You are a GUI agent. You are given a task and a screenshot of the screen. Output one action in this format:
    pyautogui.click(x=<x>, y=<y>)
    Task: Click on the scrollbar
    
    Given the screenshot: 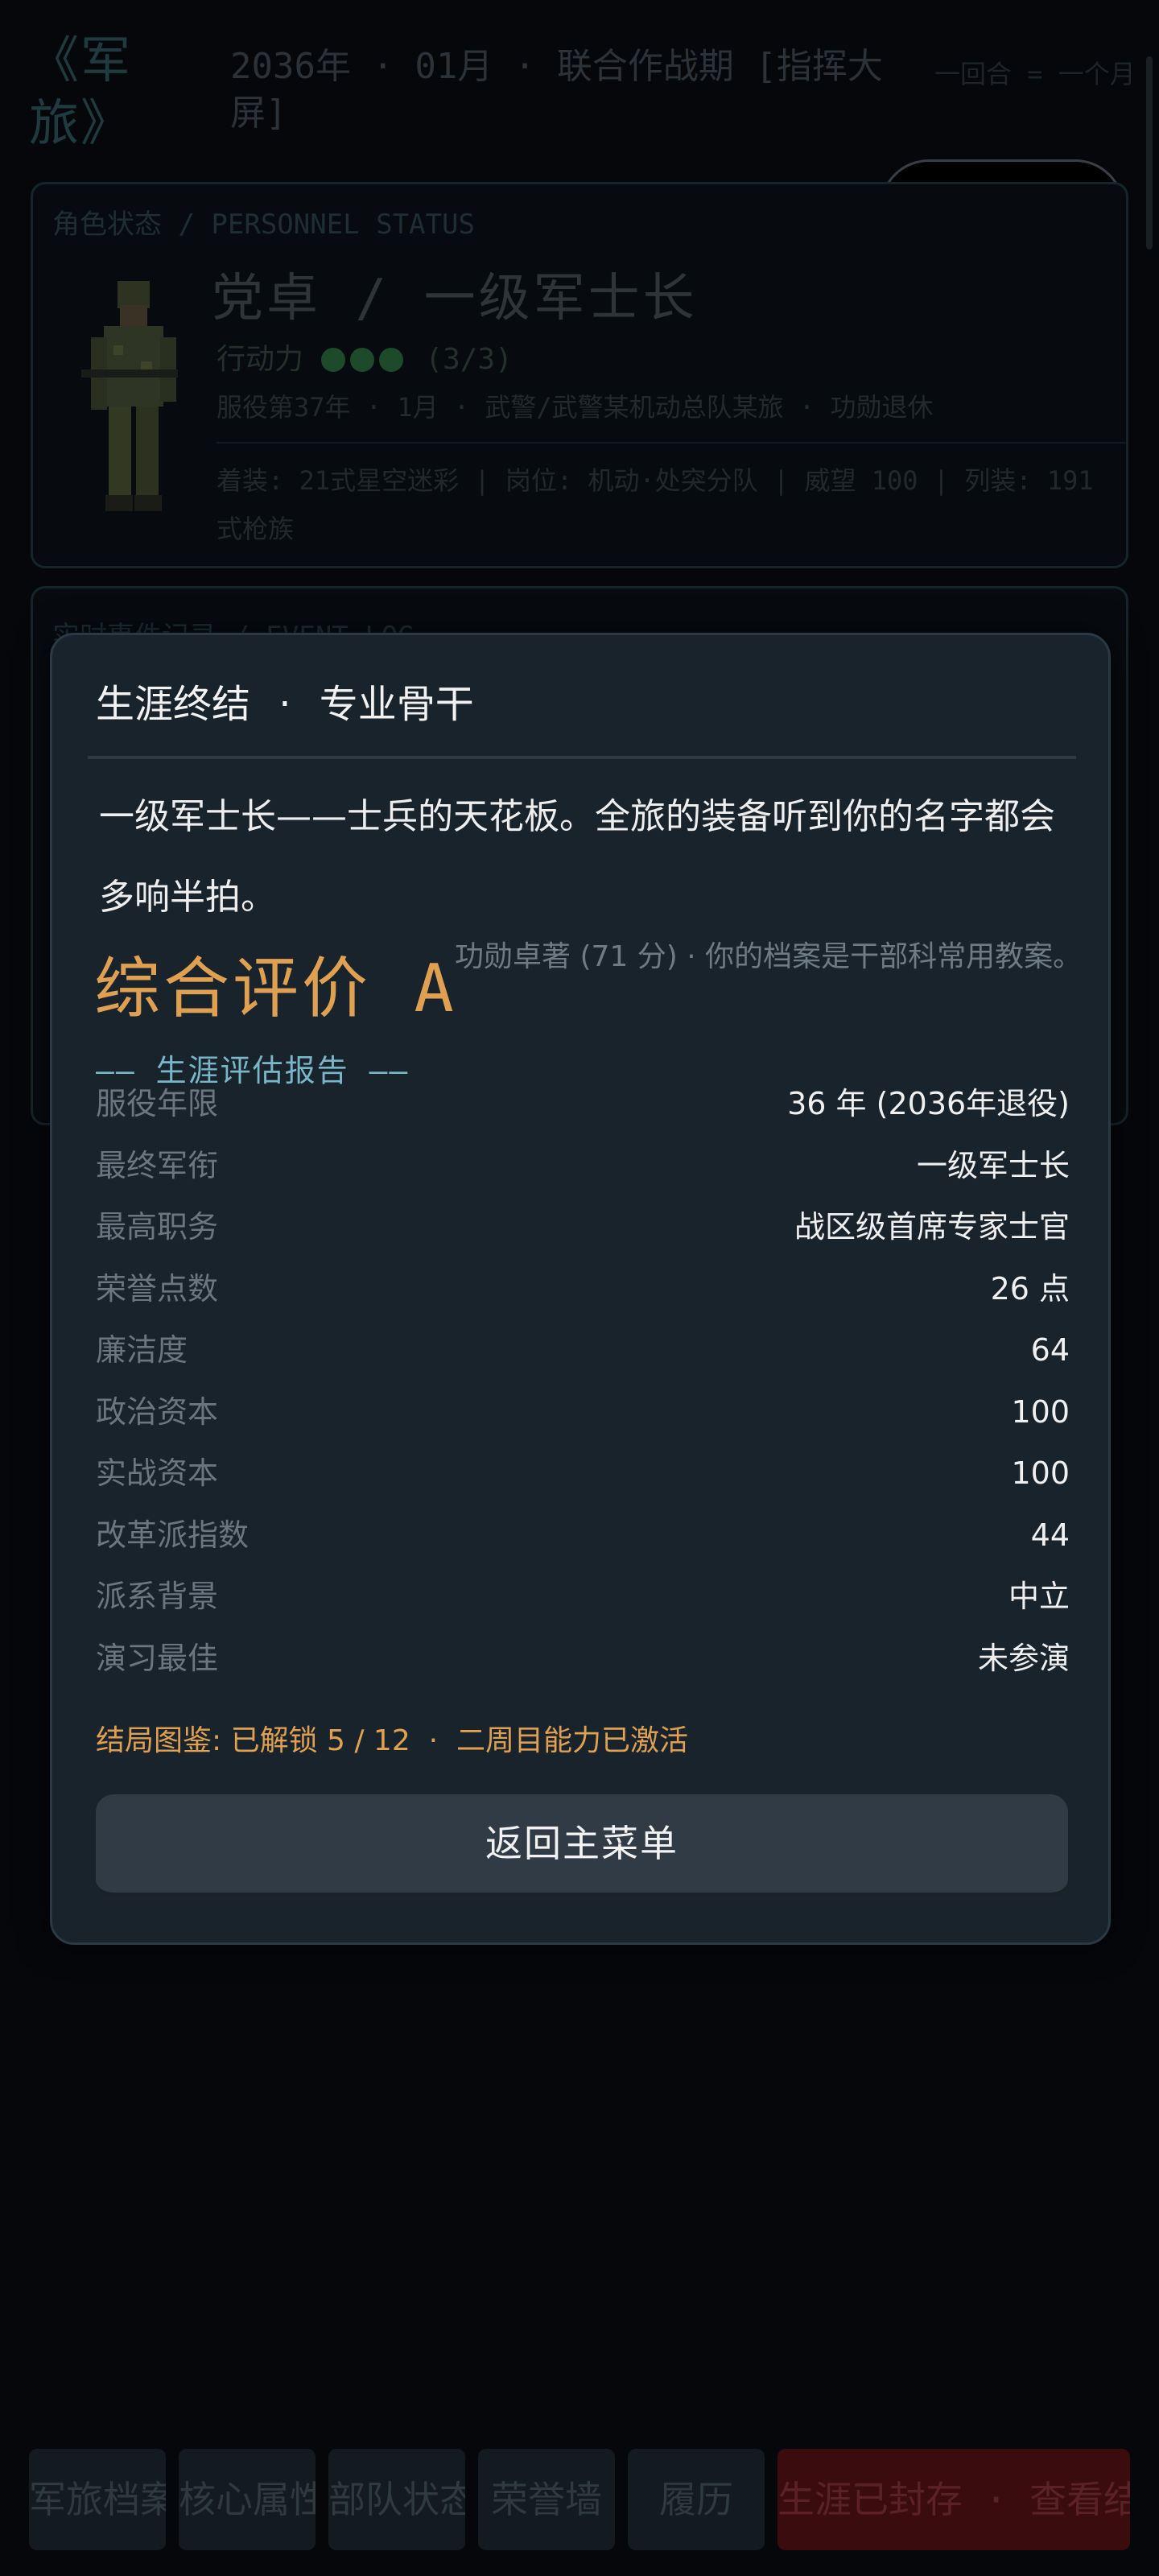 What is the action you would take?
    pyautogui.click(x=1149, y=153)
    